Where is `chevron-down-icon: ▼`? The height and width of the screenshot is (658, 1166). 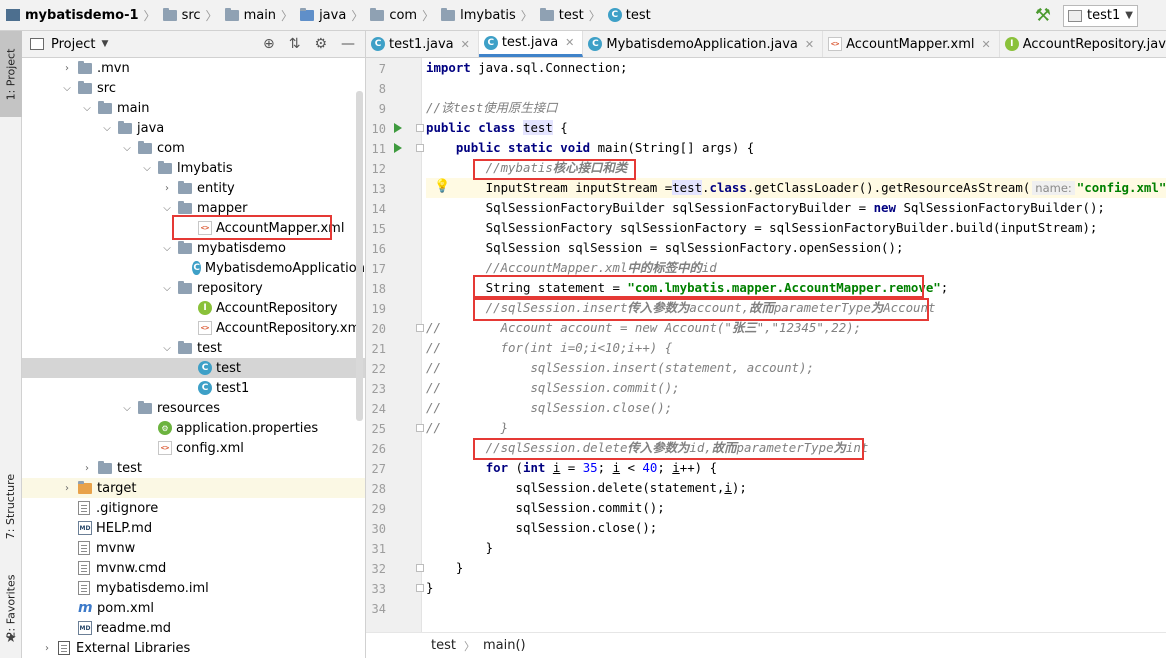 chevron-down-icon: ▼ is located at coordinates (104, 44).